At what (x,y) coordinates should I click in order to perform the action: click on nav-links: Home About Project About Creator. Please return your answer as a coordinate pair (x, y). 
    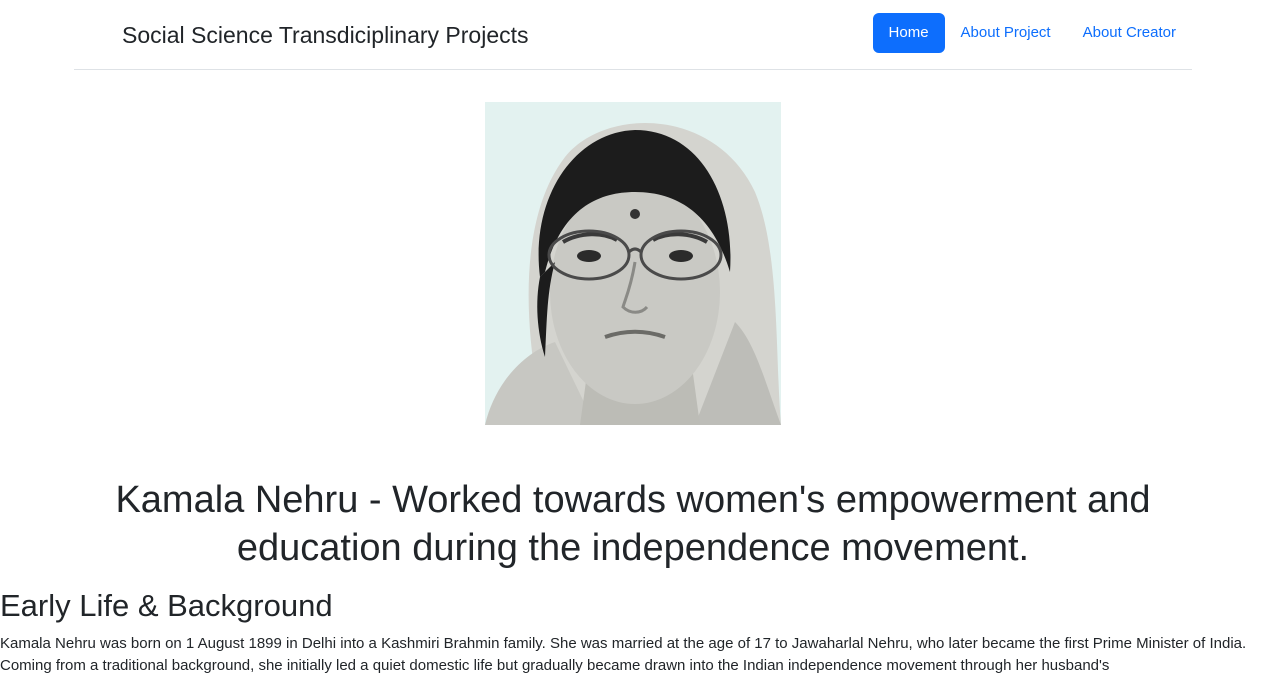
    Looking at the image, I should click on (1032, 33).